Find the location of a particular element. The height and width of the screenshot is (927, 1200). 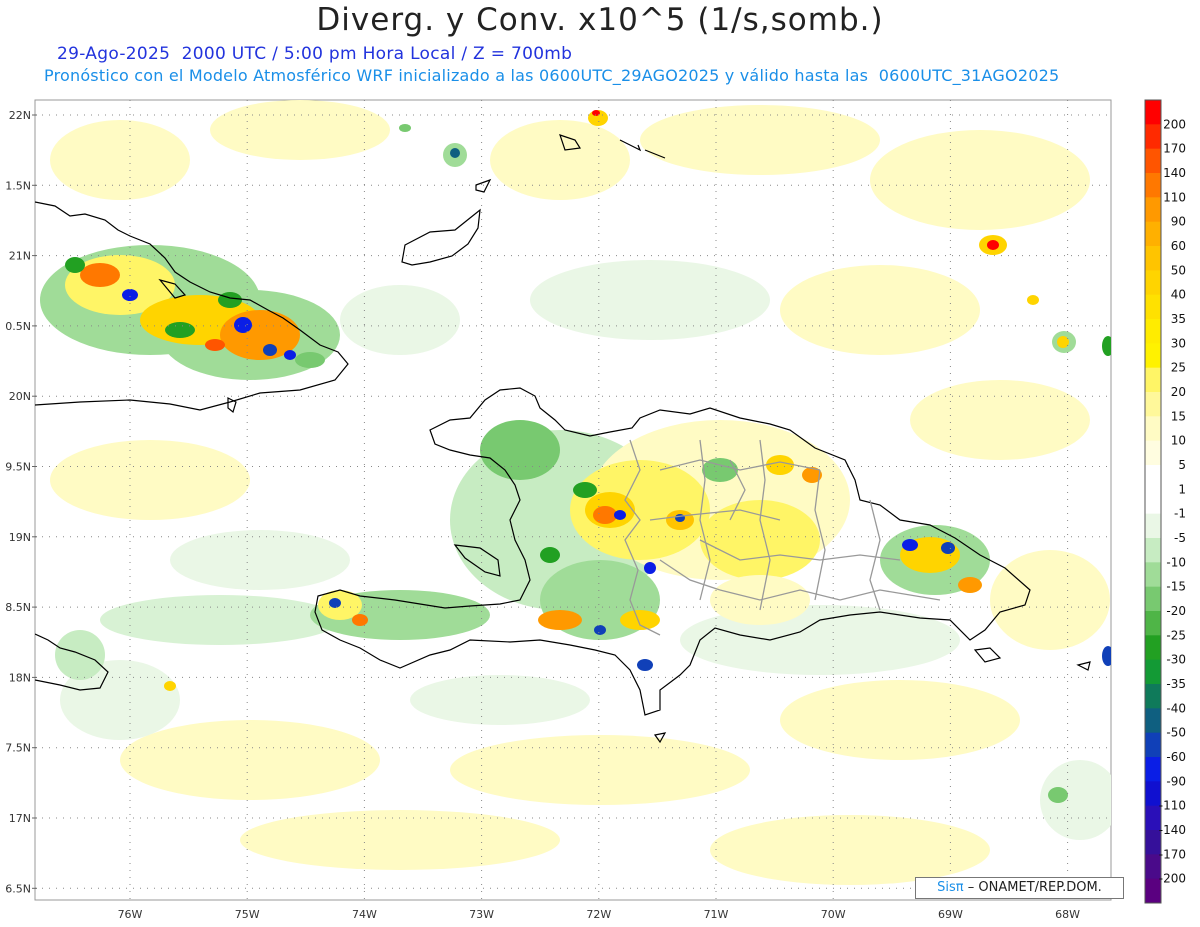

colorbar-label: -5 is located at coordinates (1180, 538).